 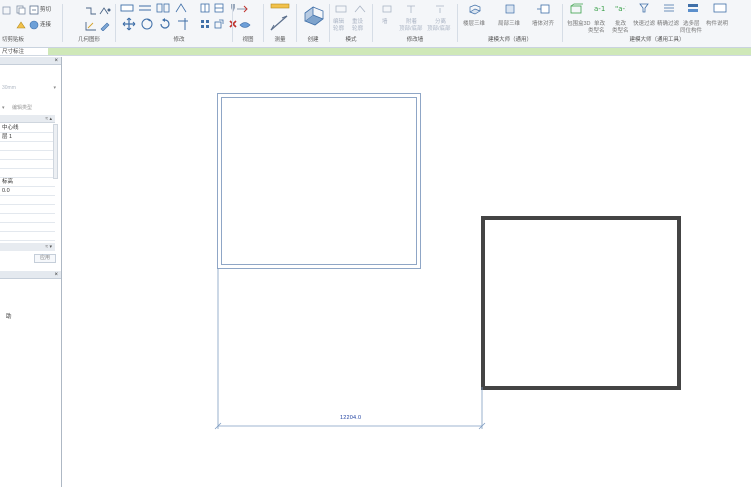 I want to click on reset-profile-icon, so click(x=360, y=9).